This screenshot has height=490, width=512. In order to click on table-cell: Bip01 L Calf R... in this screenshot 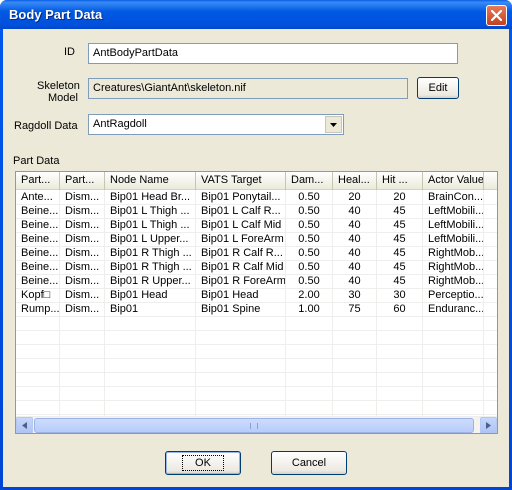, I will do `click(241, 211)`.